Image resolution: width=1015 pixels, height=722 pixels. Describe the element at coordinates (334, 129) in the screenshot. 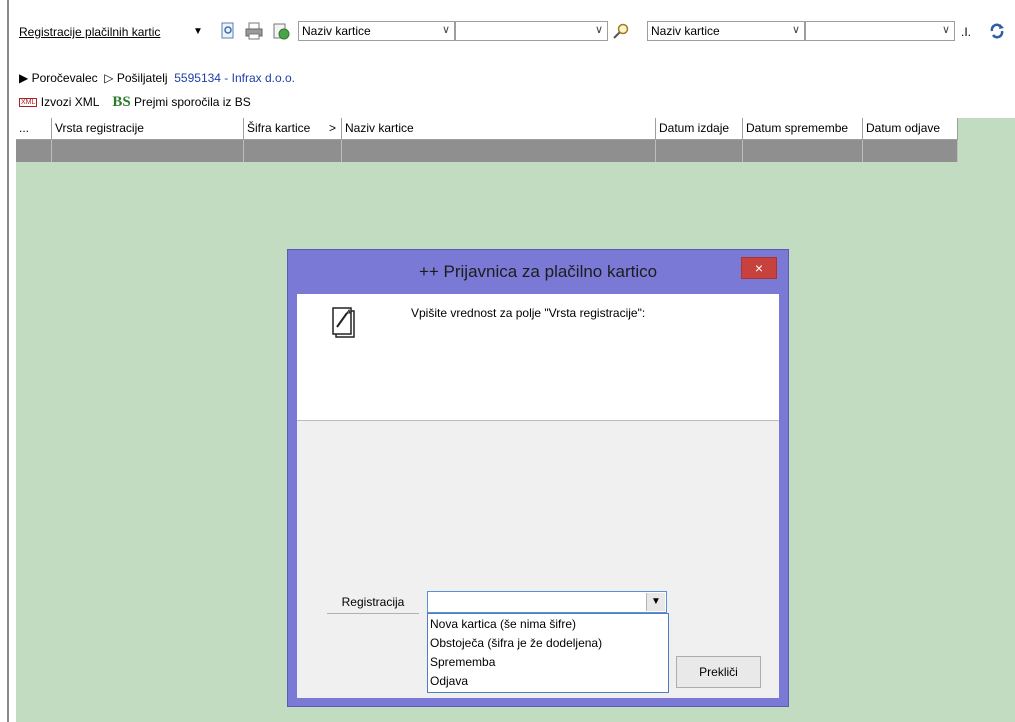

I see `sort-indicator: >` at that location.